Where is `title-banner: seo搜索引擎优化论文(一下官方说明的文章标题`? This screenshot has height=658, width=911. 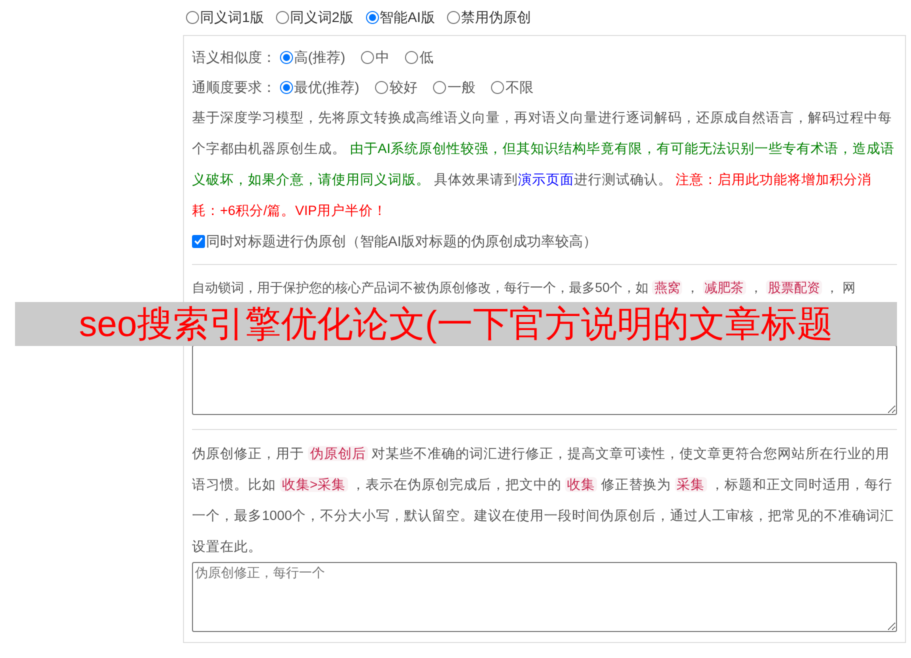 title-banner: seo搜索引擎优化论文(一下官方说明的文章标题 is located at coordinates (456, 324).